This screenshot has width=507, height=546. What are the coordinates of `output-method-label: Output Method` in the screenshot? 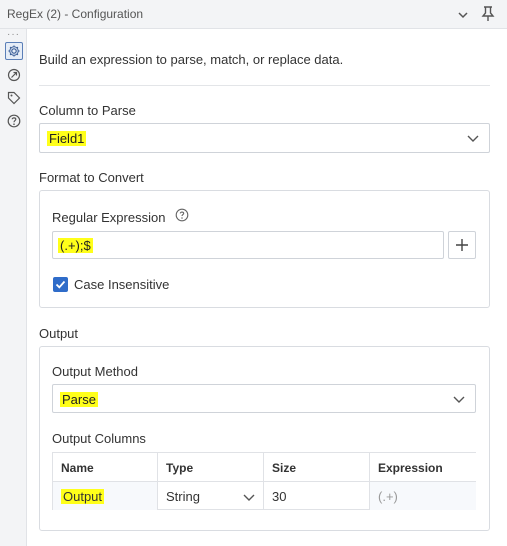 It's located at (95, 371).